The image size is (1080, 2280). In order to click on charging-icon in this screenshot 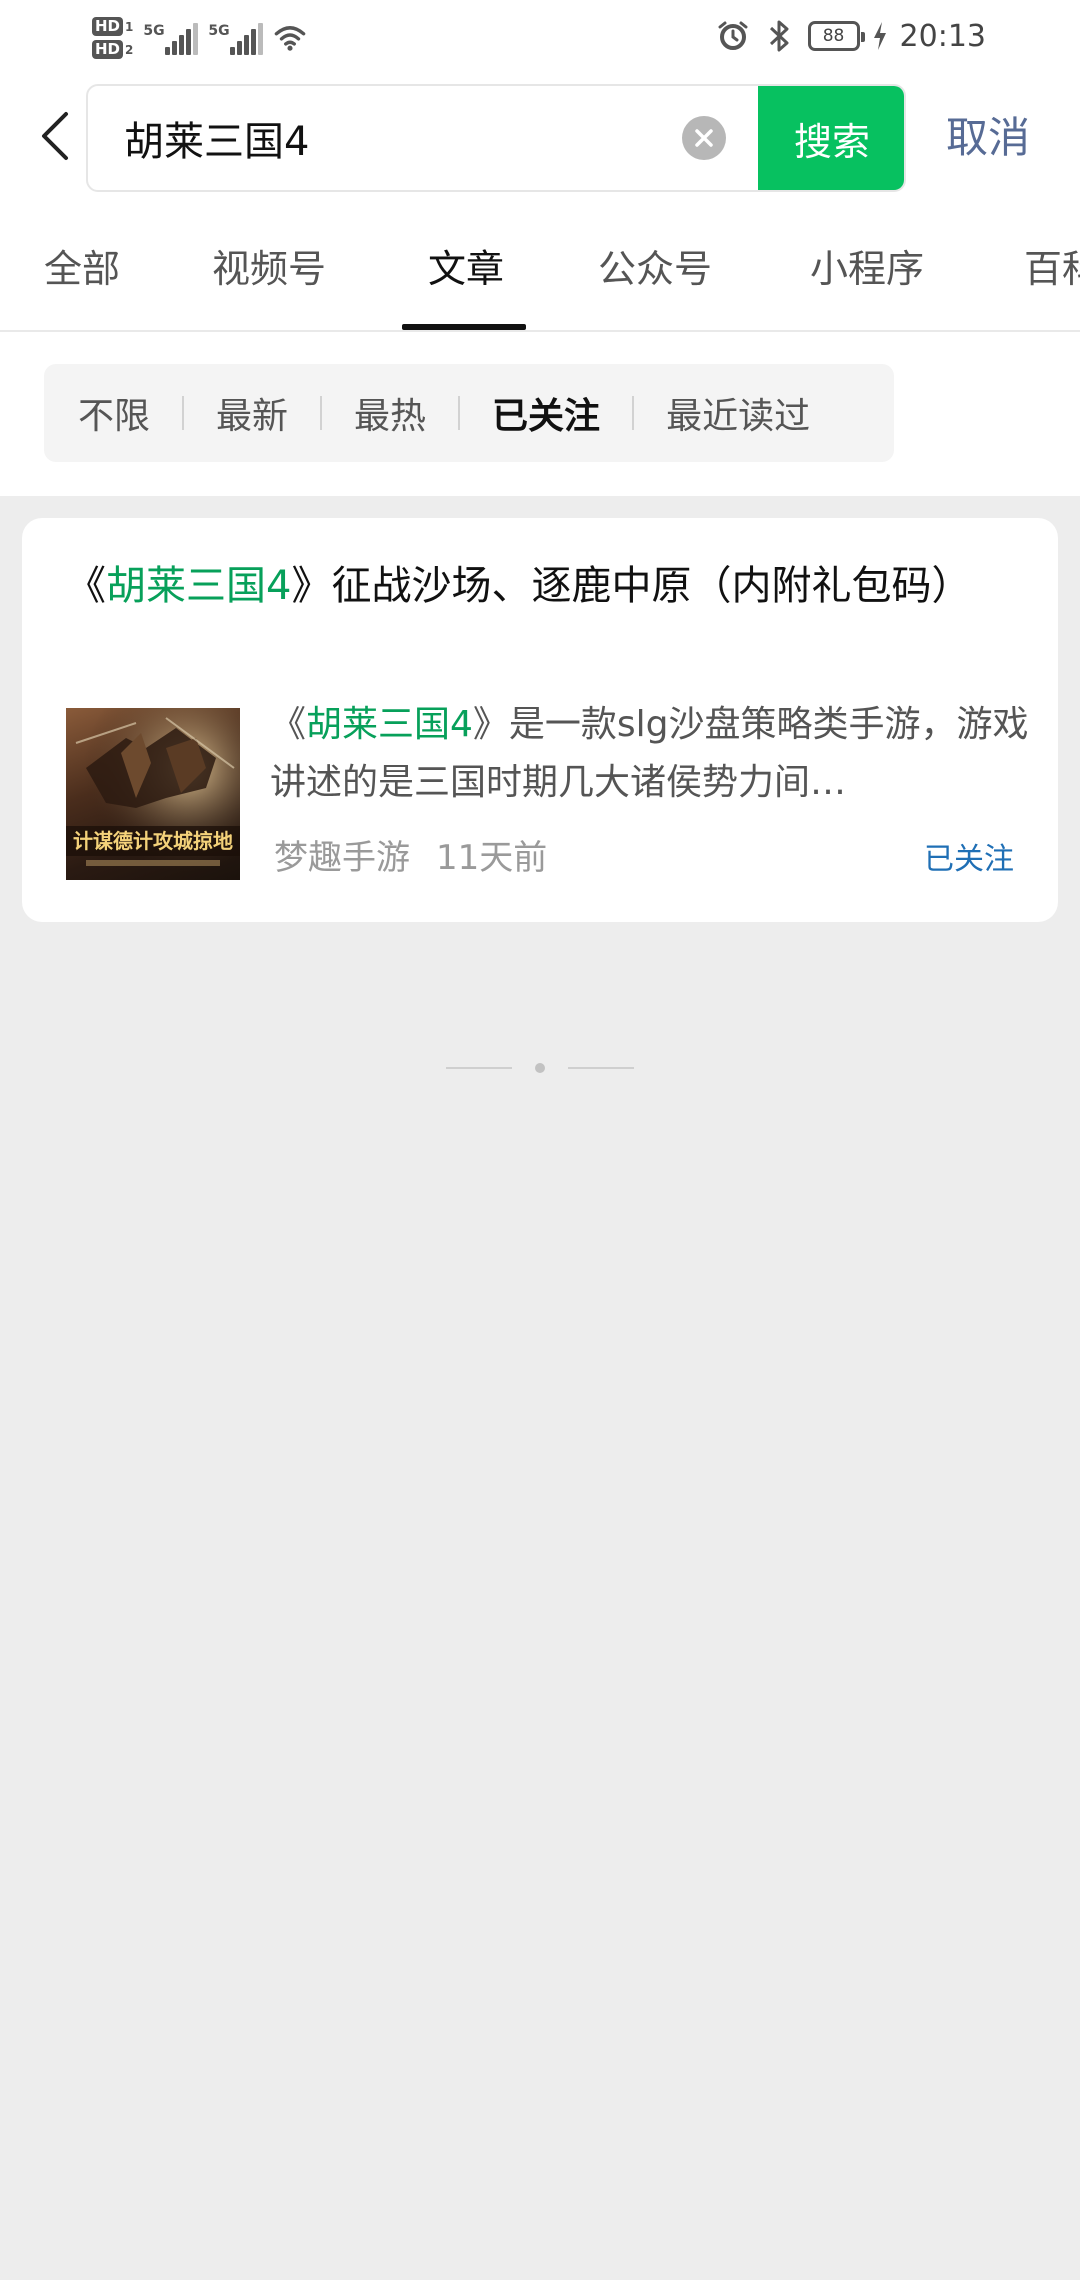, I will do `click(880, 36)`.